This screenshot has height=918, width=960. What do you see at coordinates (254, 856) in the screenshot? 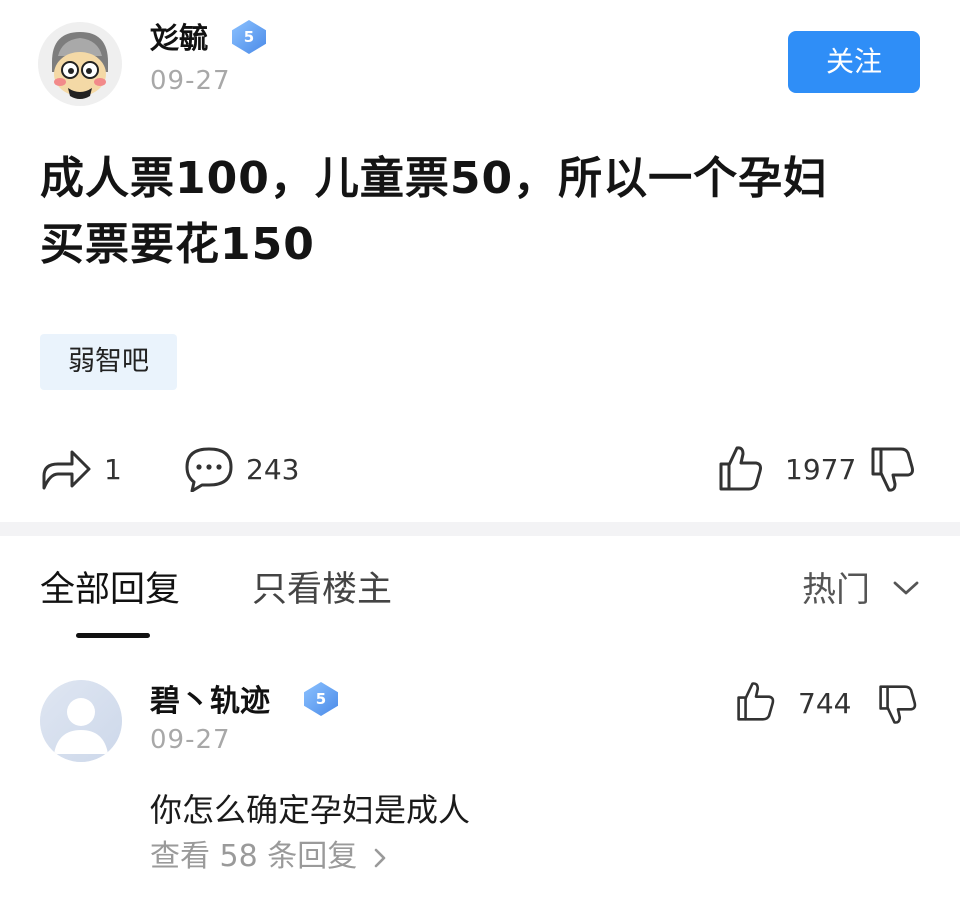
I see `view-replies-label: 查看 58 条回复` at bounding box center [254, 856].